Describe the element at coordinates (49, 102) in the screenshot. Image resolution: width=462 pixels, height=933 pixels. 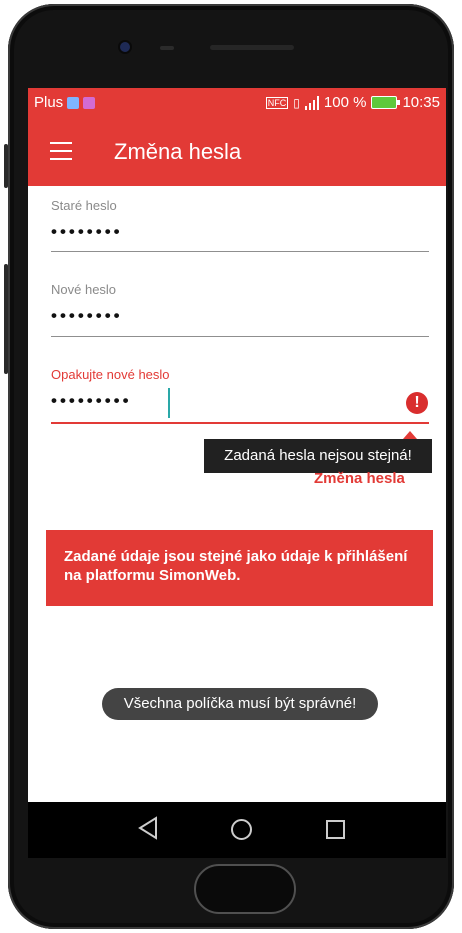
I see `carrier-name: Plus` at that location.